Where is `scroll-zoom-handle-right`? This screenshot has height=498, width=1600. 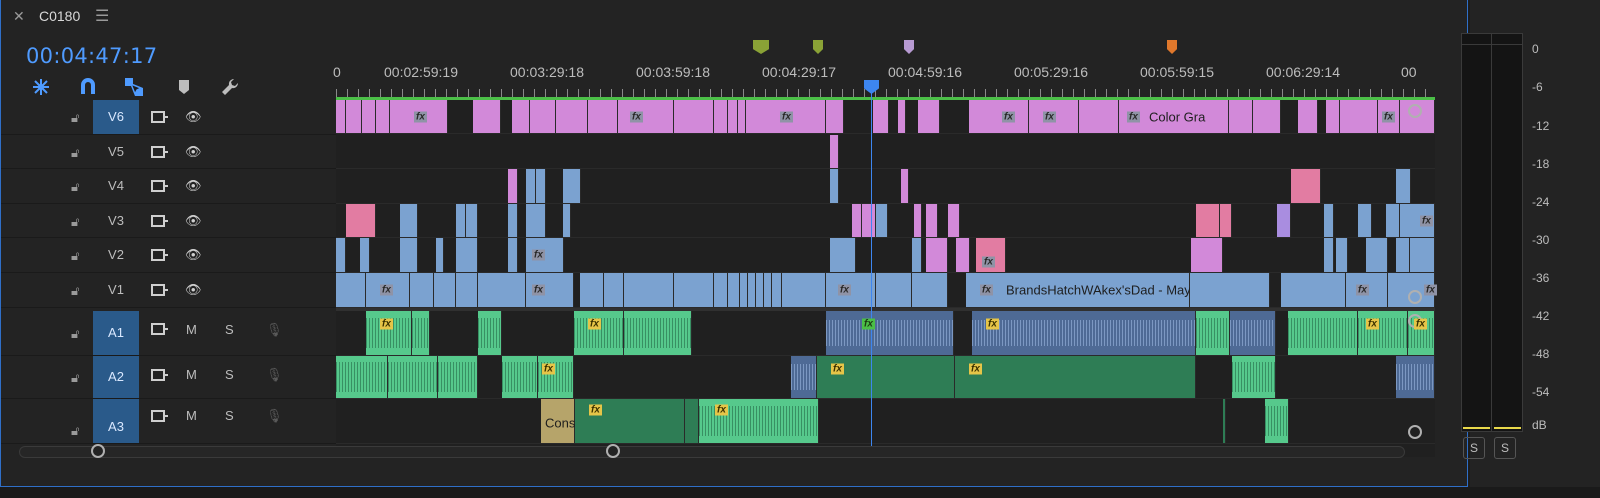 scroll-zoom-handle-right is located at coordinates (613, 451).